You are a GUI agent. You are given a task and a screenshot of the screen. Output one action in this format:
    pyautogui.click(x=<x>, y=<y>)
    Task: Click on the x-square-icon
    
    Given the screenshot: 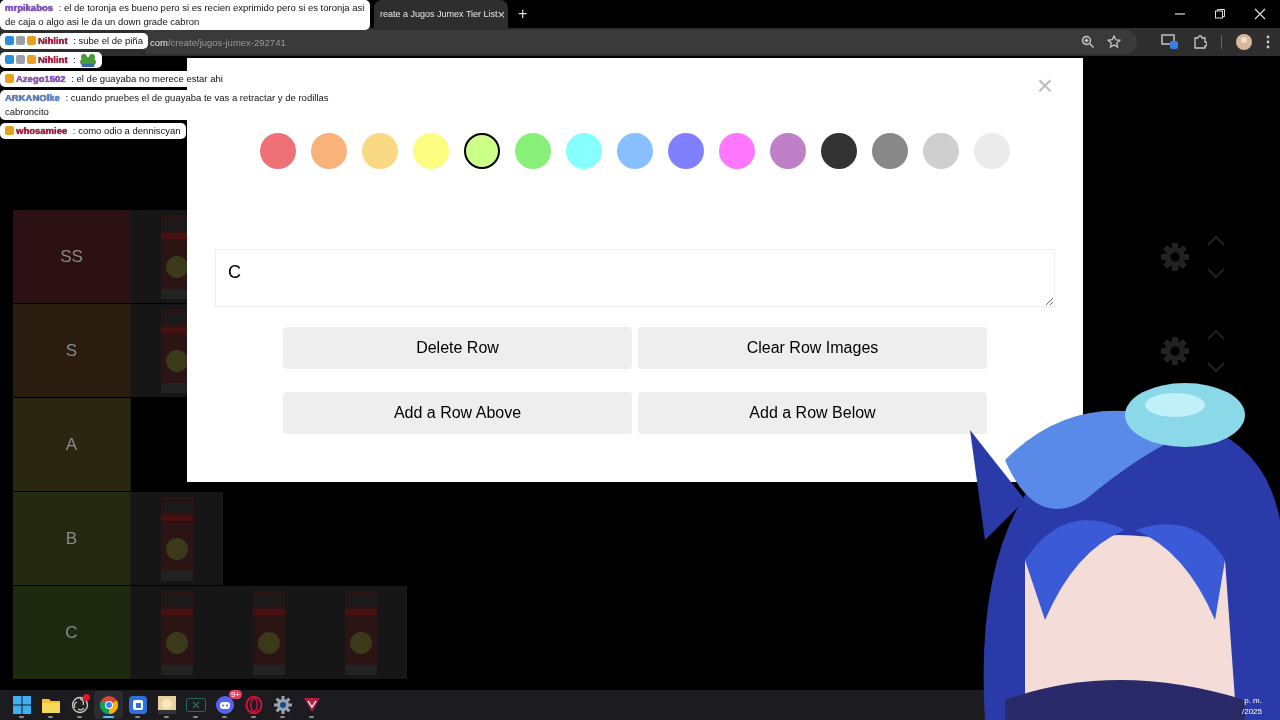 What is the action you would take?
    pyautogui.click(x=195, y=705)
    